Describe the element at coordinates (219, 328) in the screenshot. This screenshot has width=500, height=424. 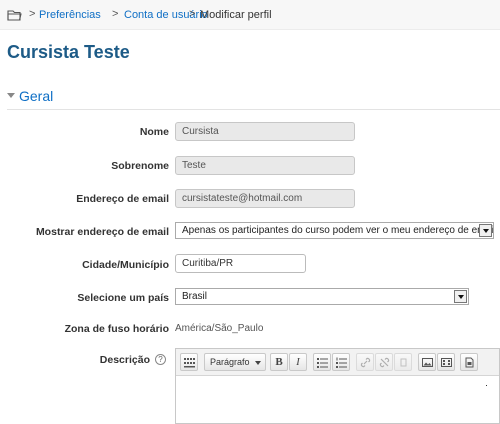
I see `fuso-value: América/São_Paulo` at that location.